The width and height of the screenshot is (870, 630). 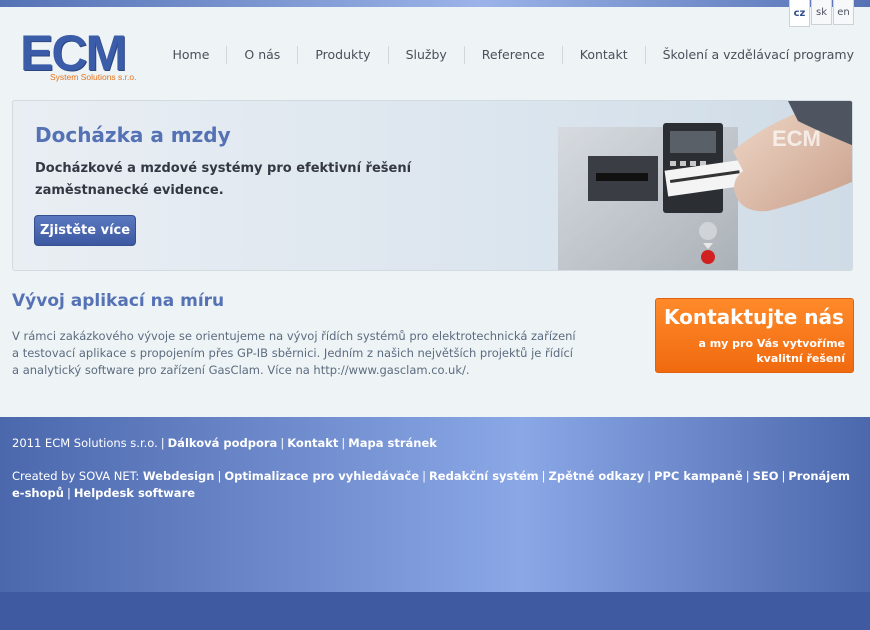 I want to click on nav-contact: Kontakt, so click(x=603, y=55).